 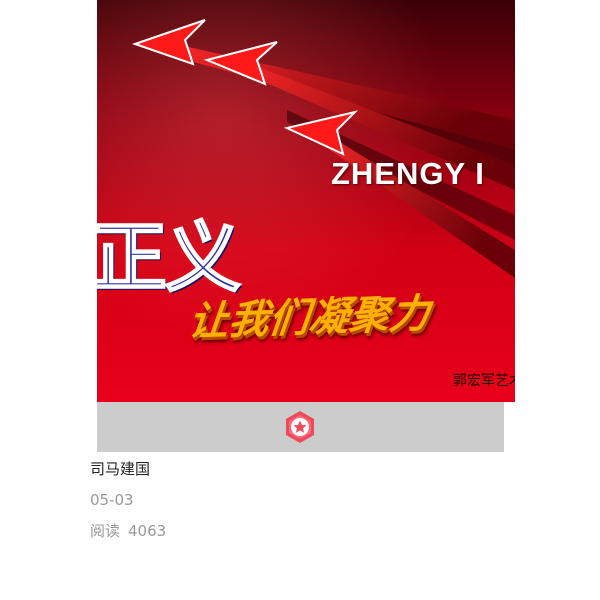 I want to click on read-count: 阅读 4063, so click(x=128, y=531).